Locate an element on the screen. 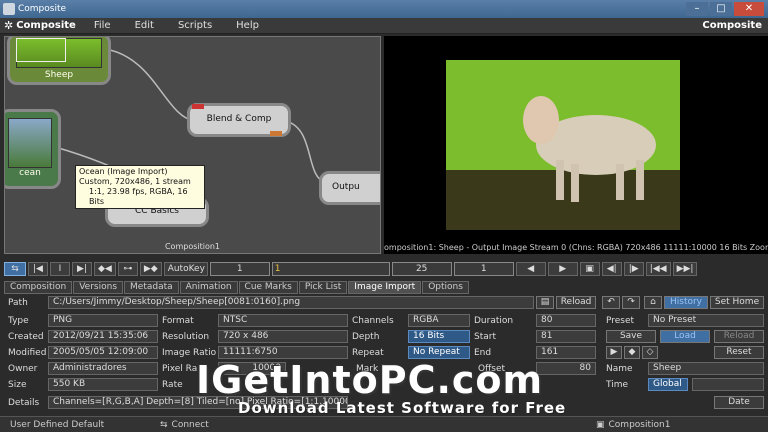  format-field: NTSC is located at coordinates (283, 320).